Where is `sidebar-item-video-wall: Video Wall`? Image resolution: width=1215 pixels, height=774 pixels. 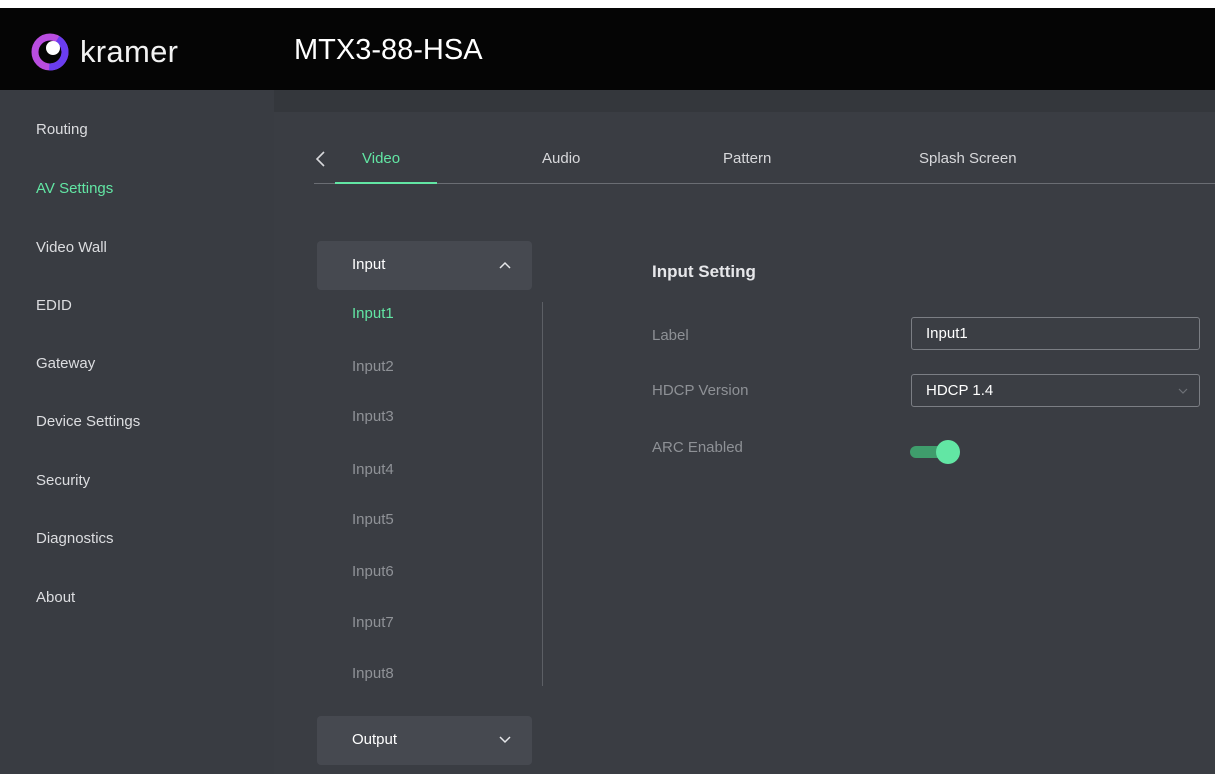
sidebar-item-video-wall: Video Wall is located at coordinates (71, 247).